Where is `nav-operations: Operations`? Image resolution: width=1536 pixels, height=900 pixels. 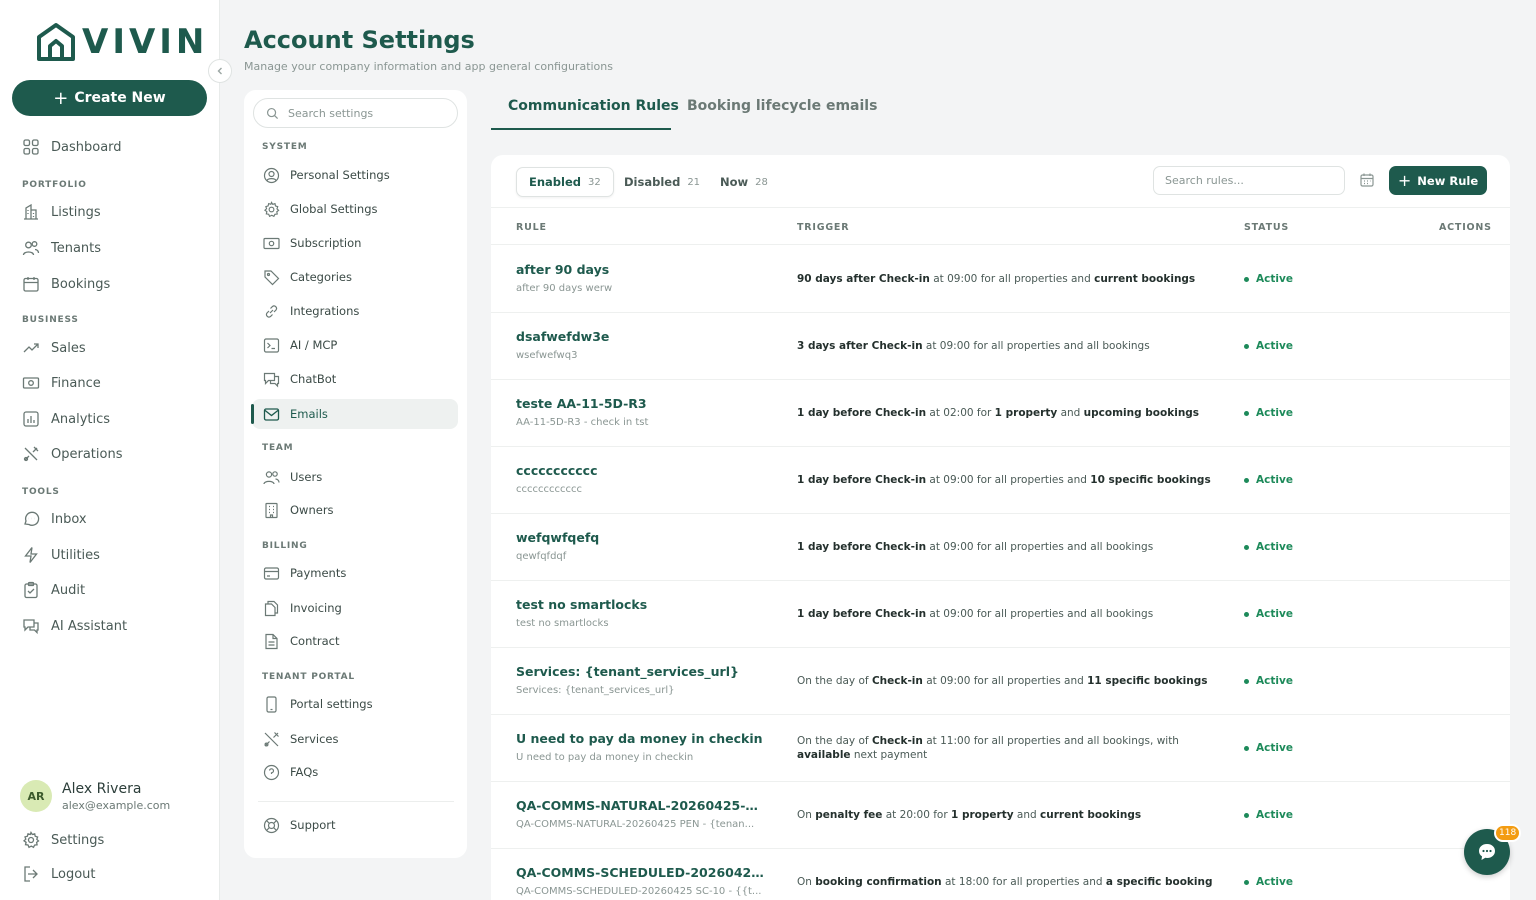
nav-operations: Operations is located at coordinates (72, 454).